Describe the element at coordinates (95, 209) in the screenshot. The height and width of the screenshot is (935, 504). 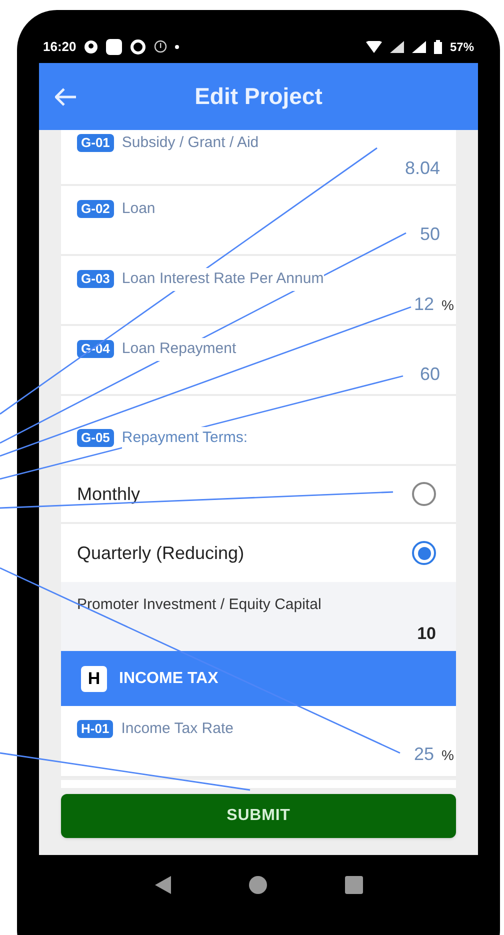
I see `field-code: G-02` at that location.